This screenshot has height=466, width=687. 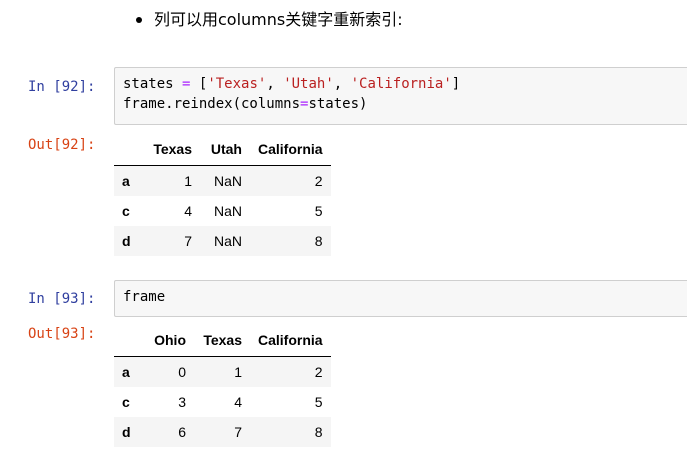 What do you see at coordinates (401, 84) in the screenshot?
I see `code-string: 'California'` at bounding box center [401, 84].